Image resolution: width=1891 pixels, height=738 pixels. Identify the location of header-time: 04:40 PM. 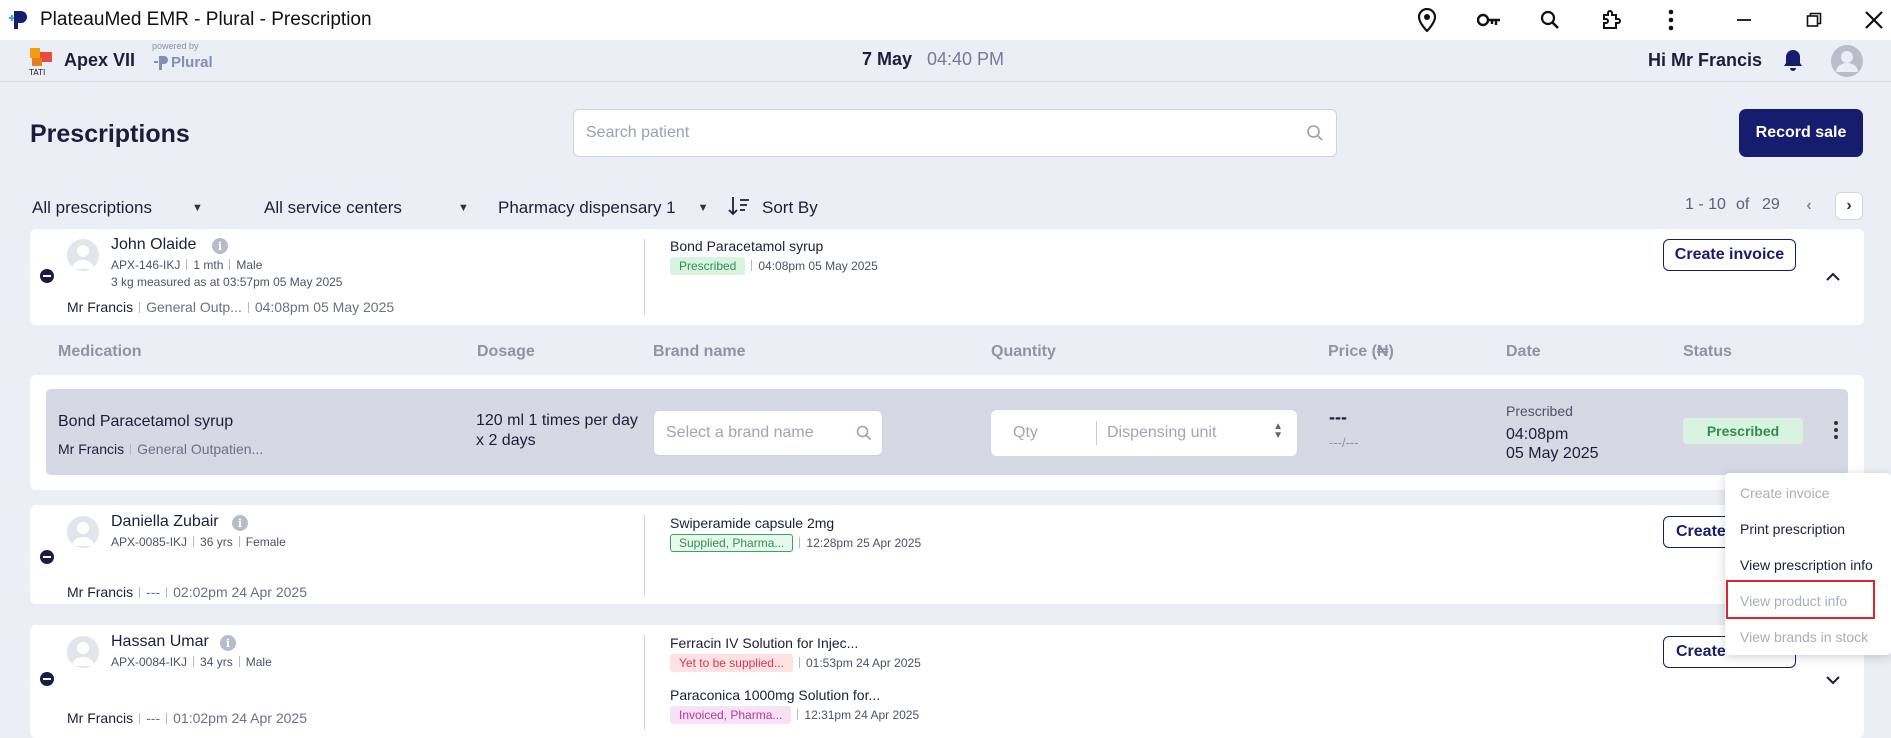
(966, 59).